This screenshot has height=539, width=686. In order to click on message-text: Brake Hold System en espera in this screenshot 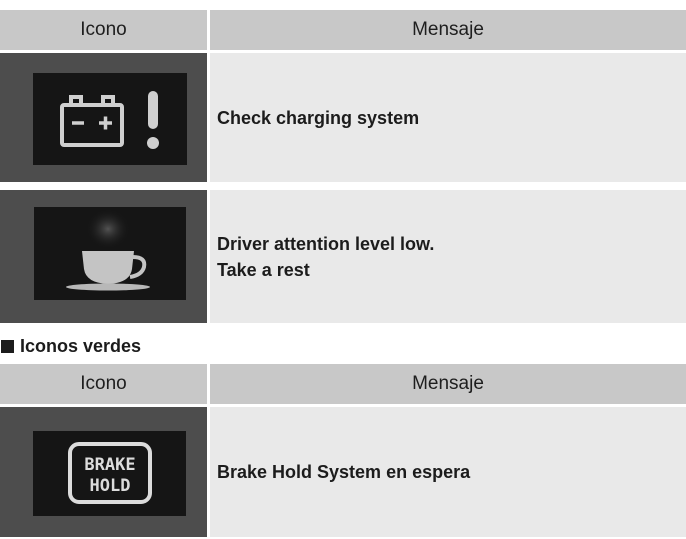, I will do `click(340, 472)`.